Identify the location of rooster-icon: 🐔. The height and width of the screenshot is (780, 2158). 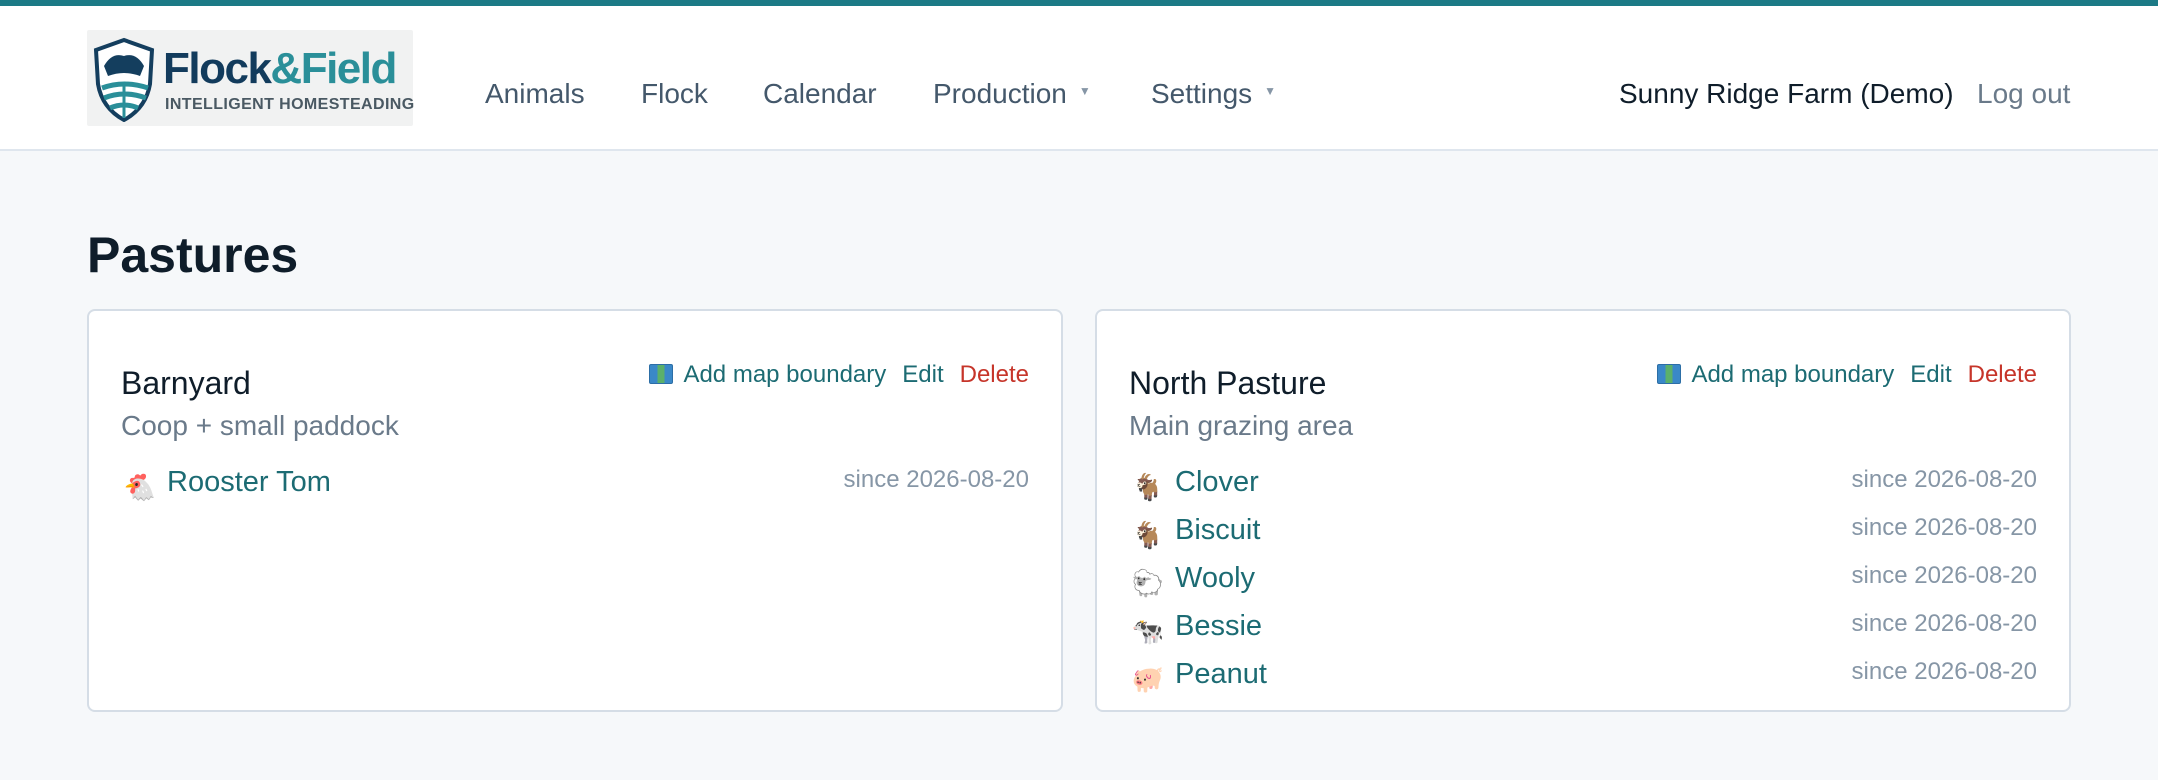
(140, 487).